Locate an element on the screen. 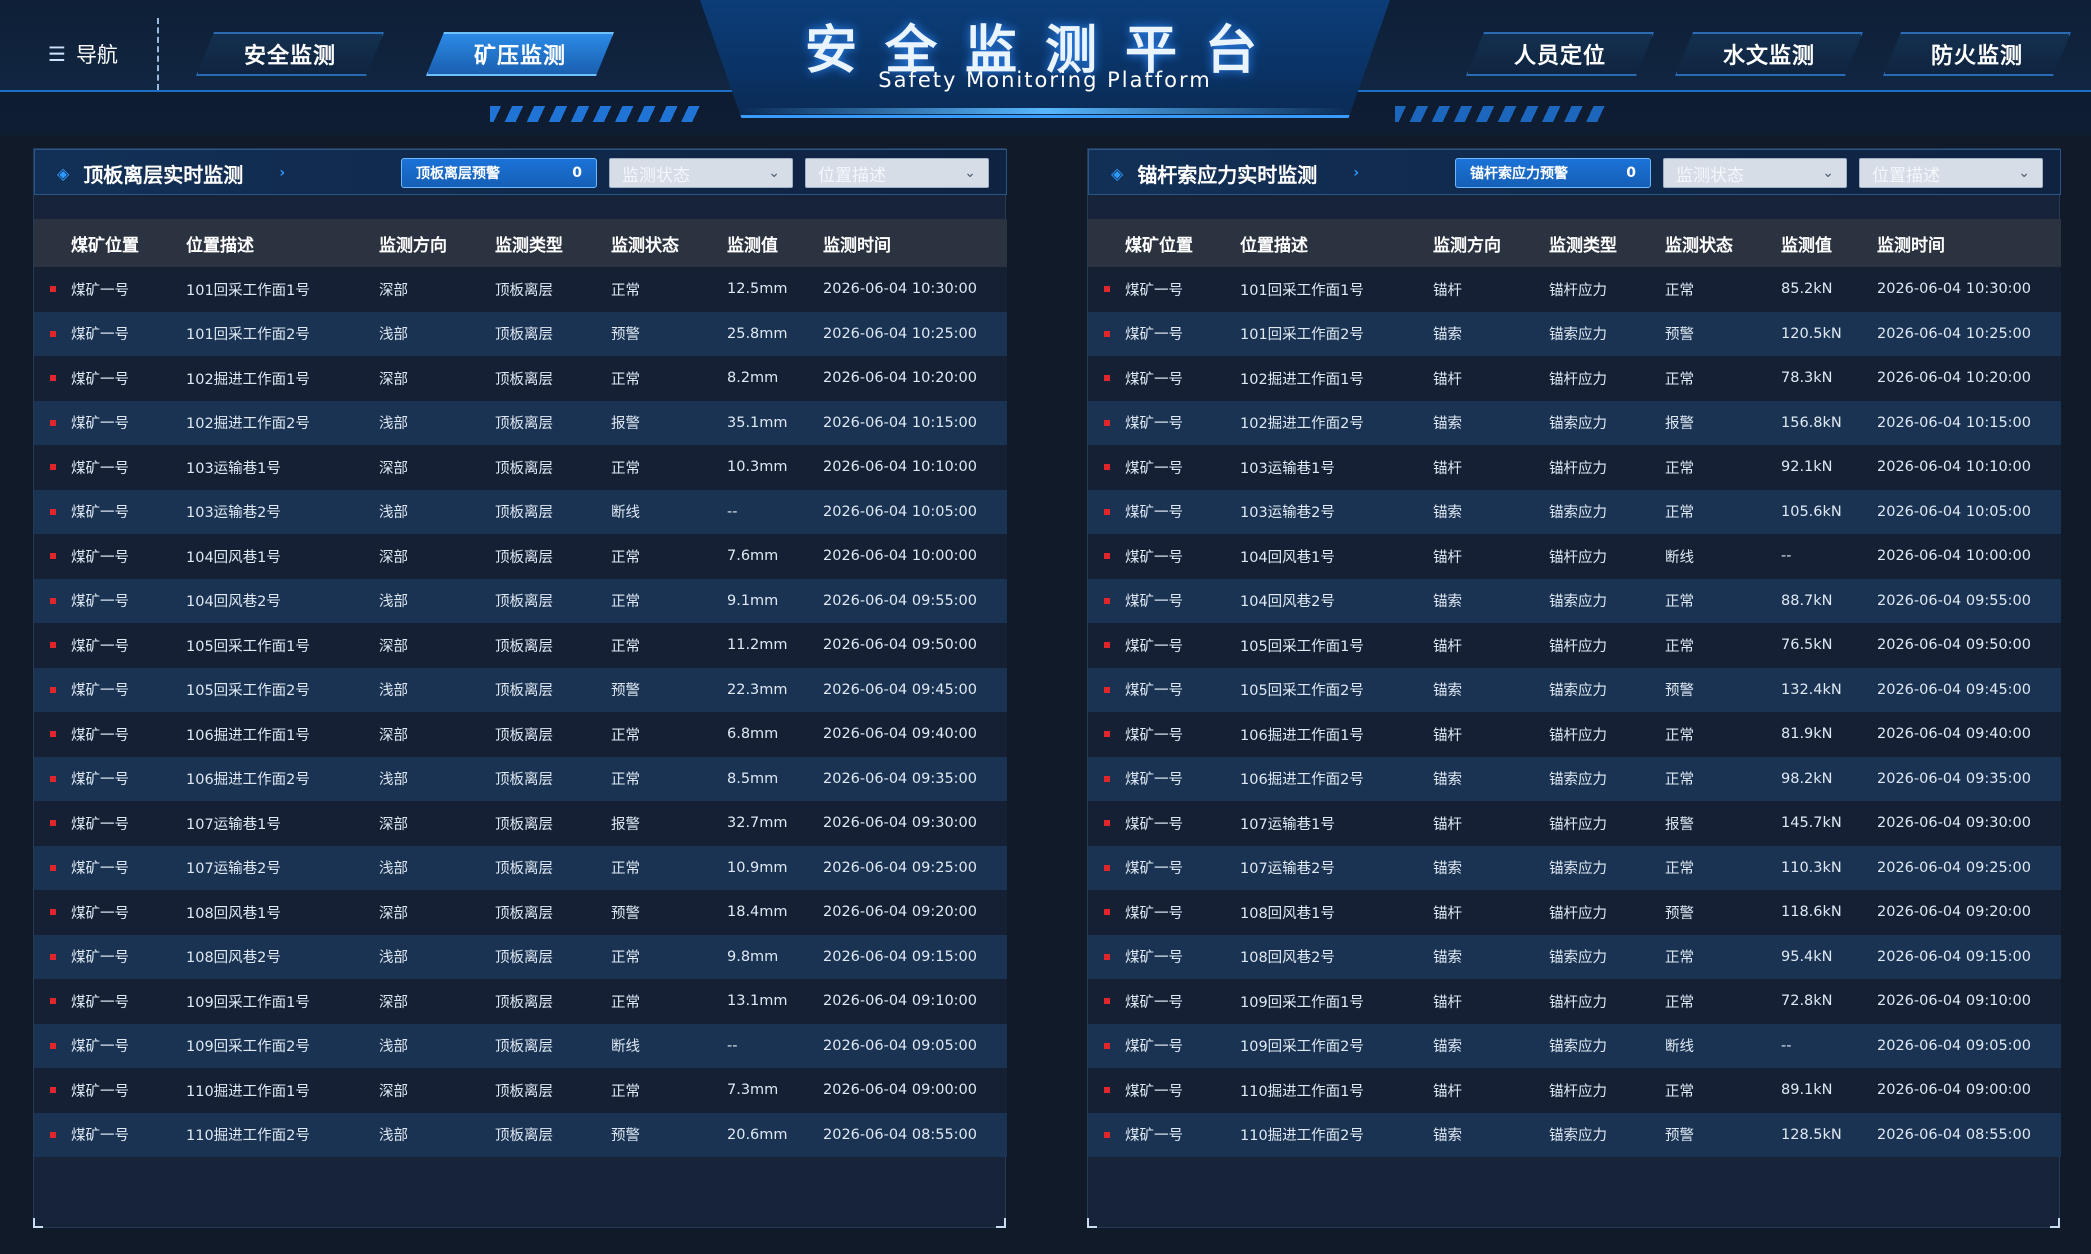  alert-counter: 顶板离层预警 0 is located at coordinates (499, 173).